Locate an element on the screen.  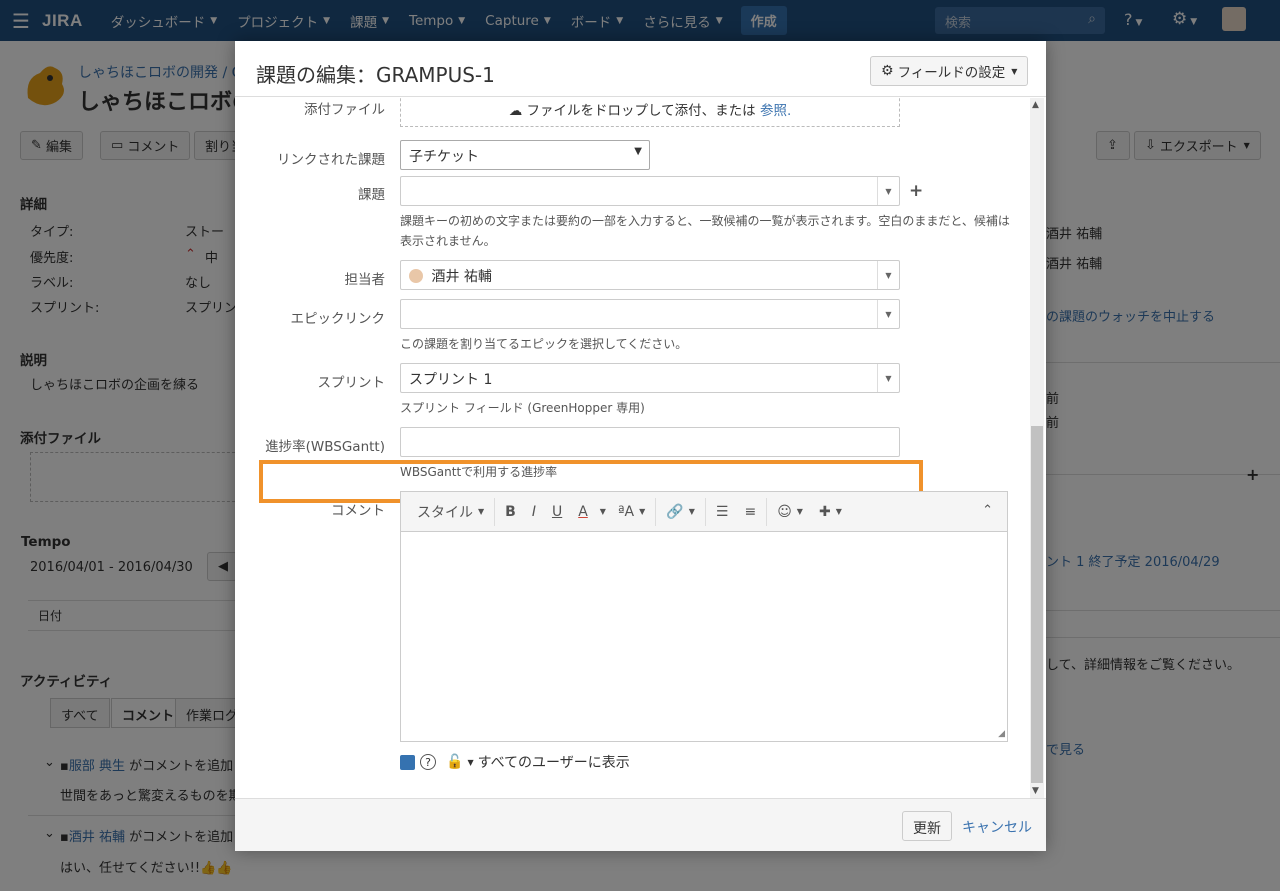
epic-link-label: エピックリンク is located at coordinates (338, 319).